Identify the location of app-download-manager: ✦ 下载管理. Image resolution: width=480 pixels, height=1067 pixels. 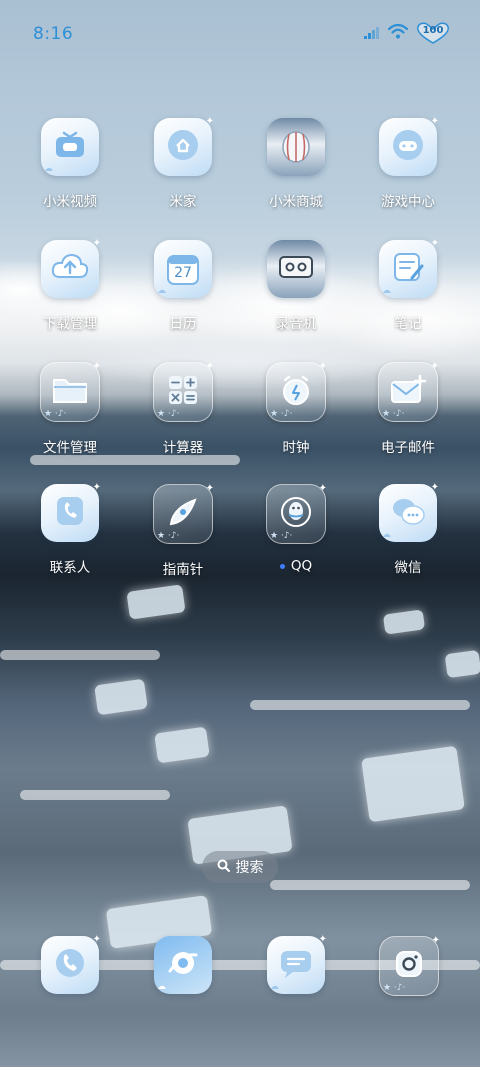
(70, 285).